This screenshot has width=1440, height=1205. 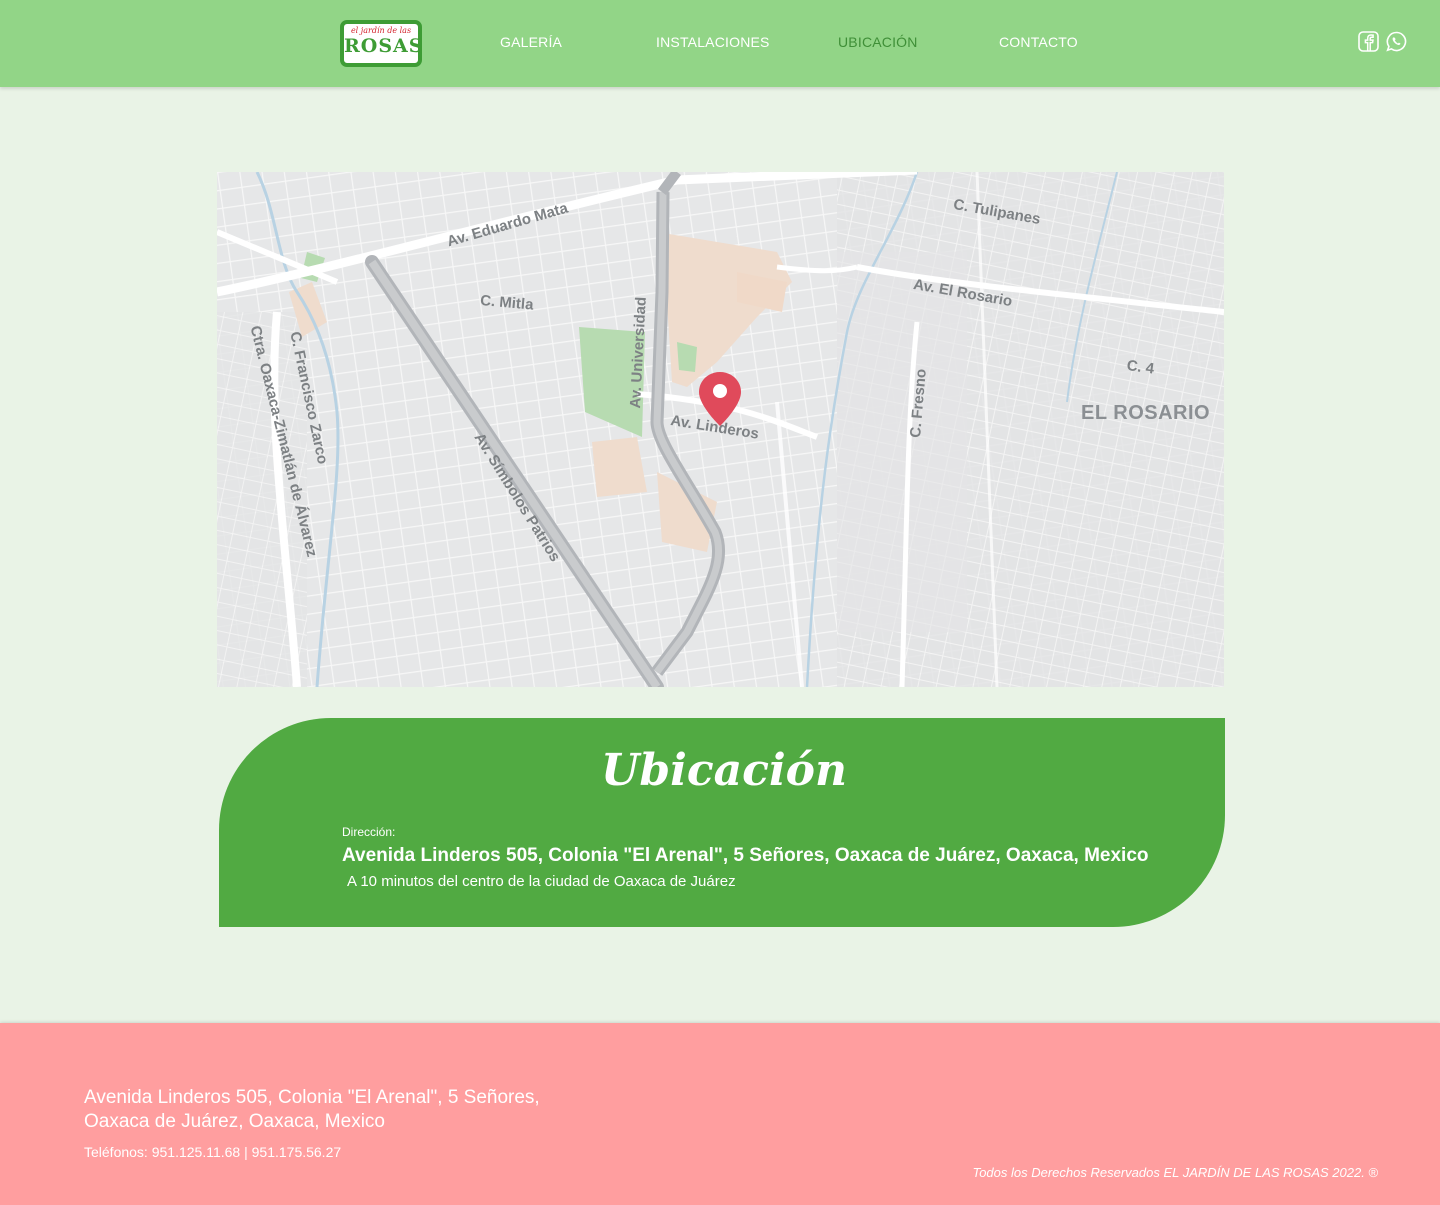 What do you see at coordinates (1038, 42) in the screenshot?
I see `nav-item-contacto: CONTACTO` at bounding box center [1038, 42].